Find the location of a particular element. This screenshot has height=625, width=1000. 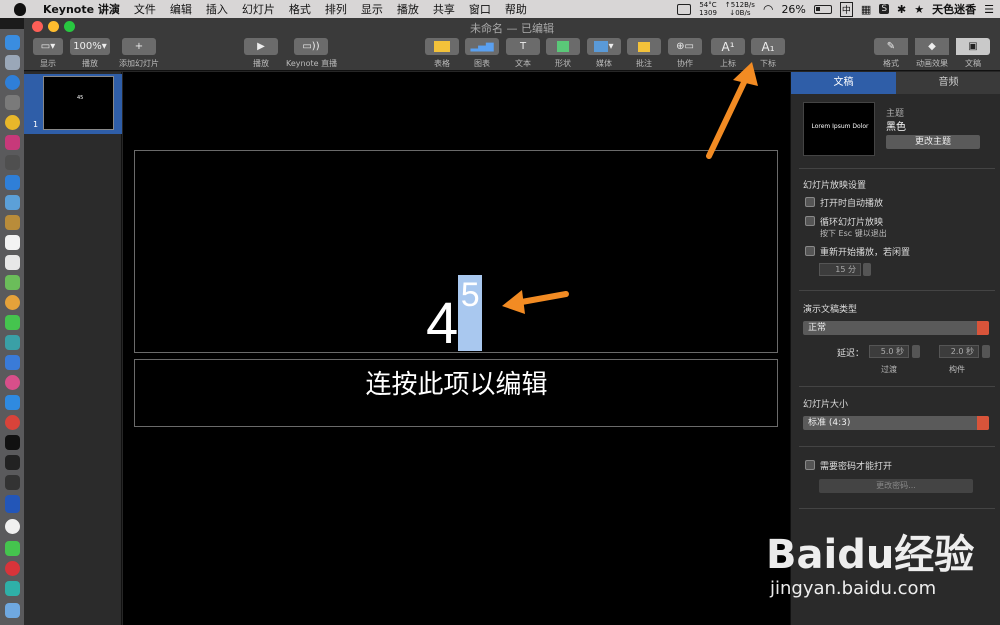

qq-icon is located at coordinates (12, 588).